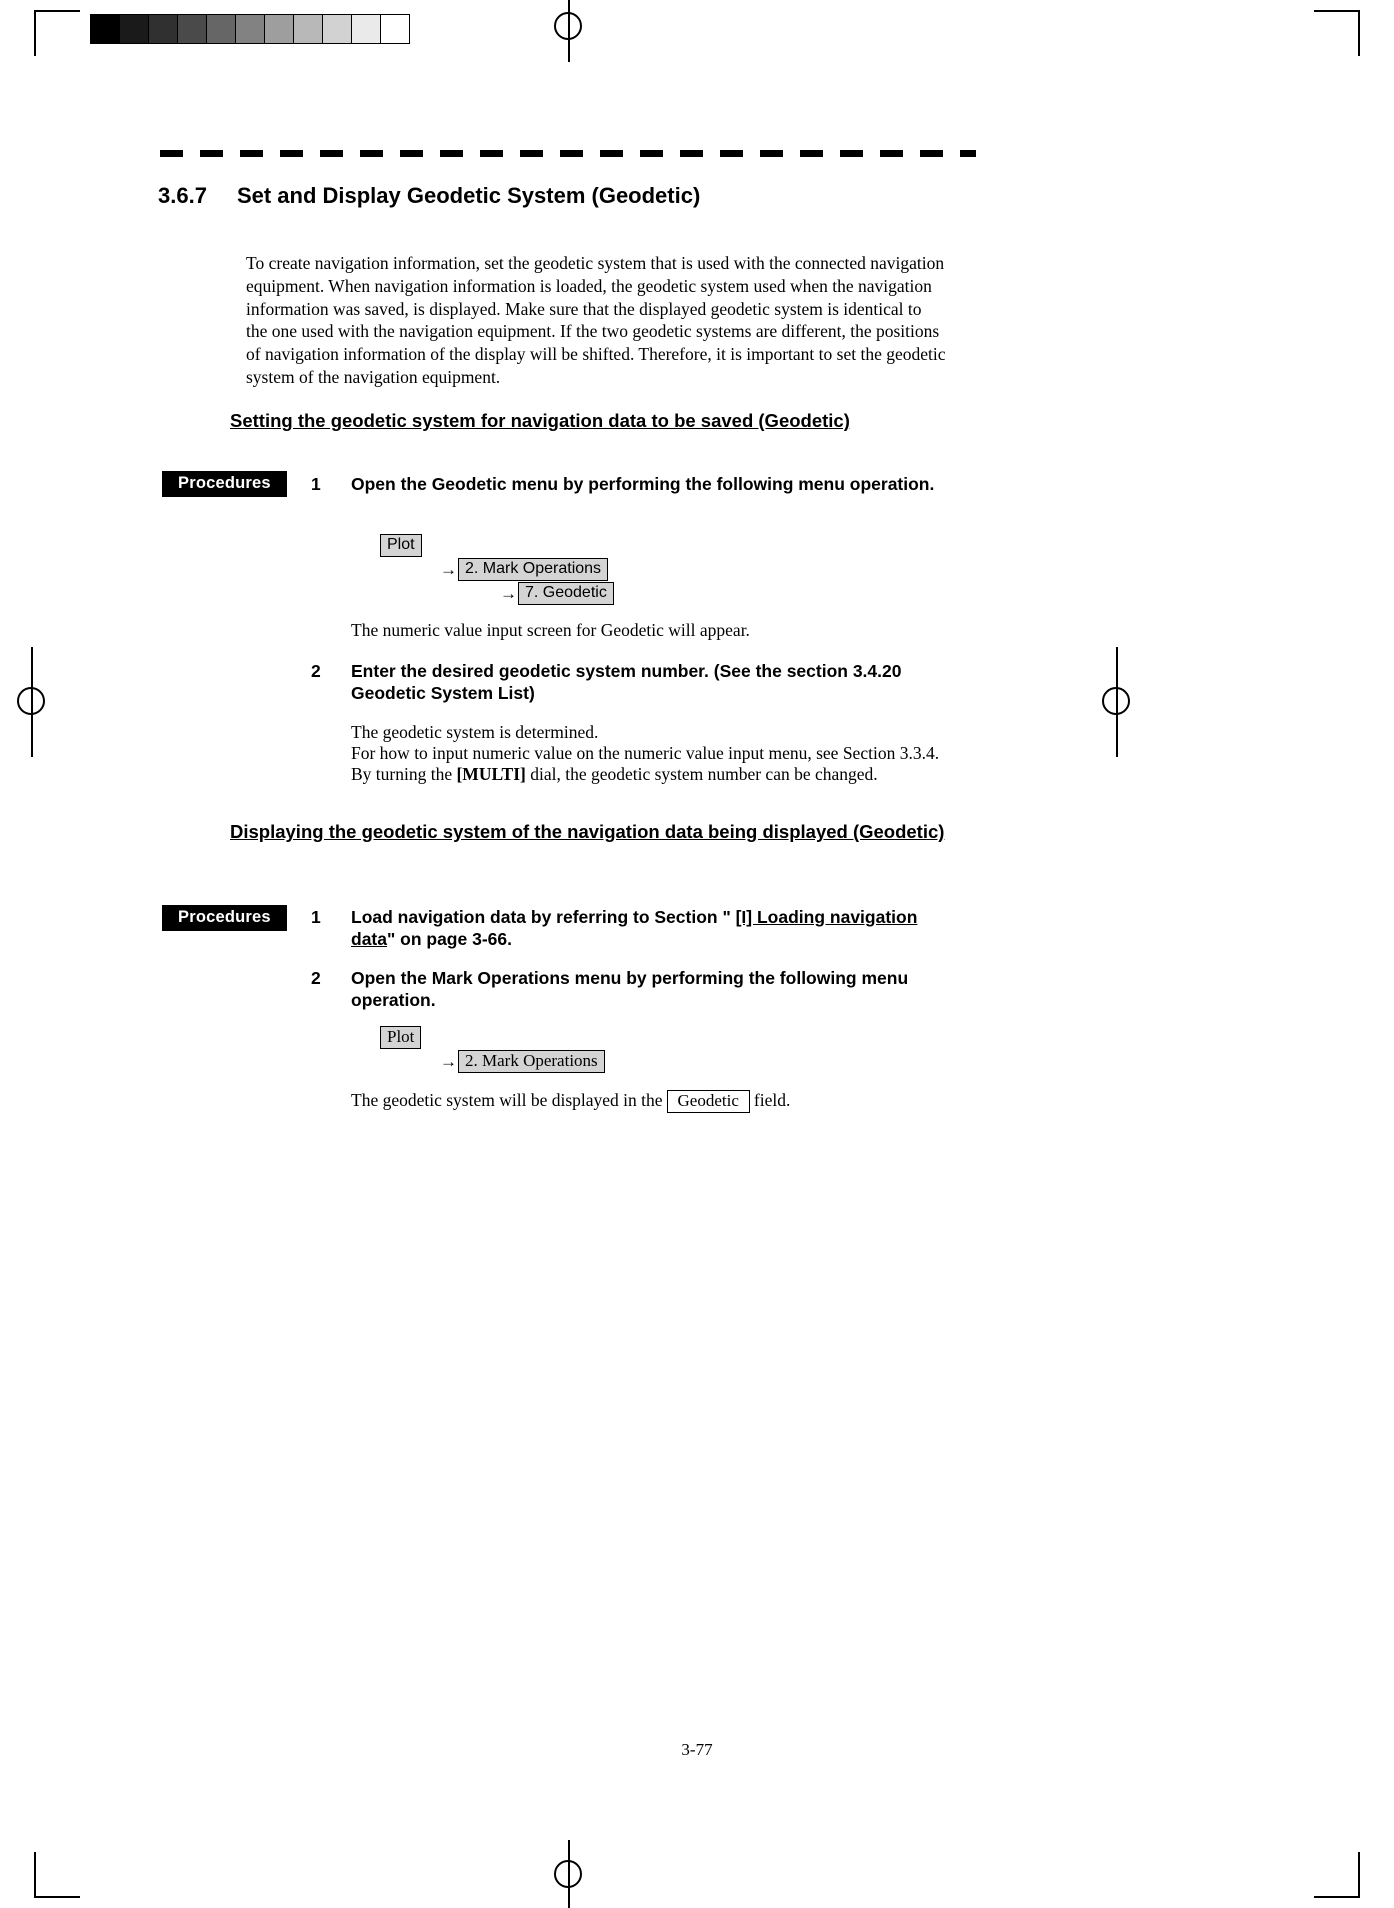 The height and width of the screenshot is (1908, 1394). What do you see at coordinates (316, 917) in the screenshot?
I see `step-b1-number: 1` at bounding box center [316, 917].